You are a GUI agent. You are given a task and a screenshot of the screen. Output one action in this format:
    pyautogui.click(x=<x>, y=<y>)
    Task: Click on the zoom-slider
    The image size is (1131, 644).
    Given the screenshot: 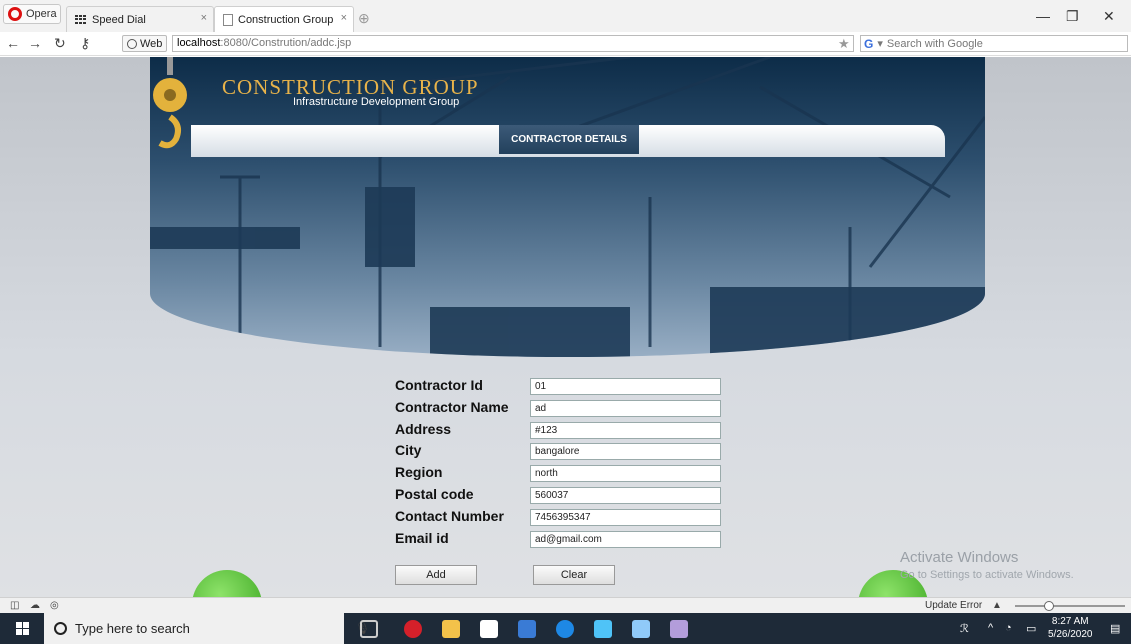 What is the action you would take?
    pyautogui.click(x=1070, y=606)
    